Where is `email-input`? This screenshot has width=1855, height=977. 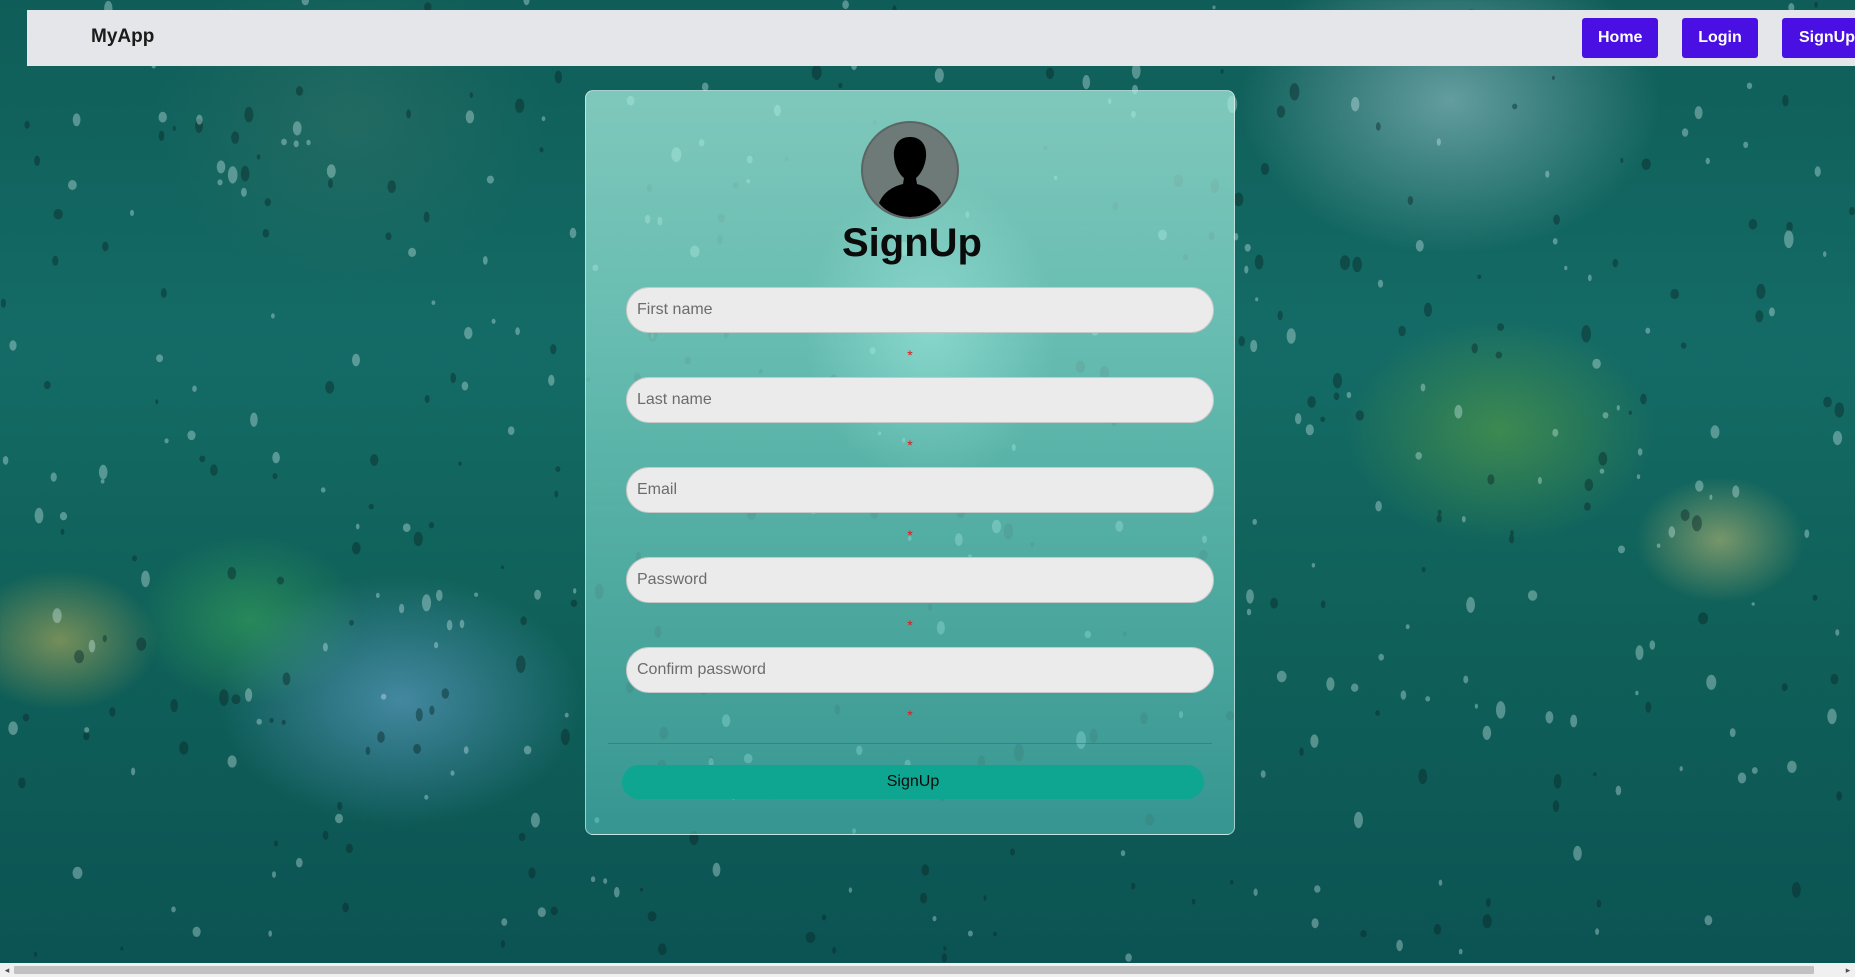
email-input is located at coordinates (920, 490).